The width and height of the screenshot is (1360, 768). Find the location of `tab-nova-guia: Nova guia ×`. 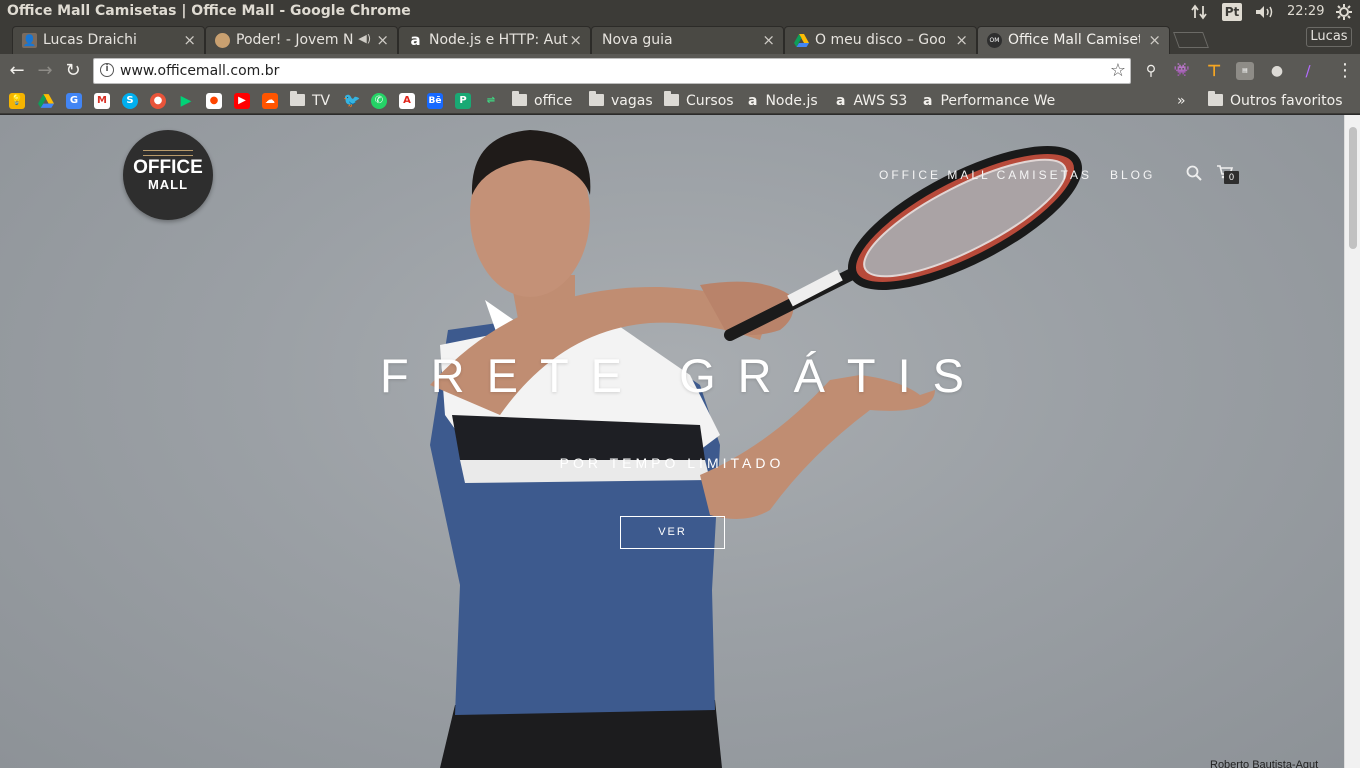

tab-nova-guia: Nova guia × is located at coordinates (687, 40).